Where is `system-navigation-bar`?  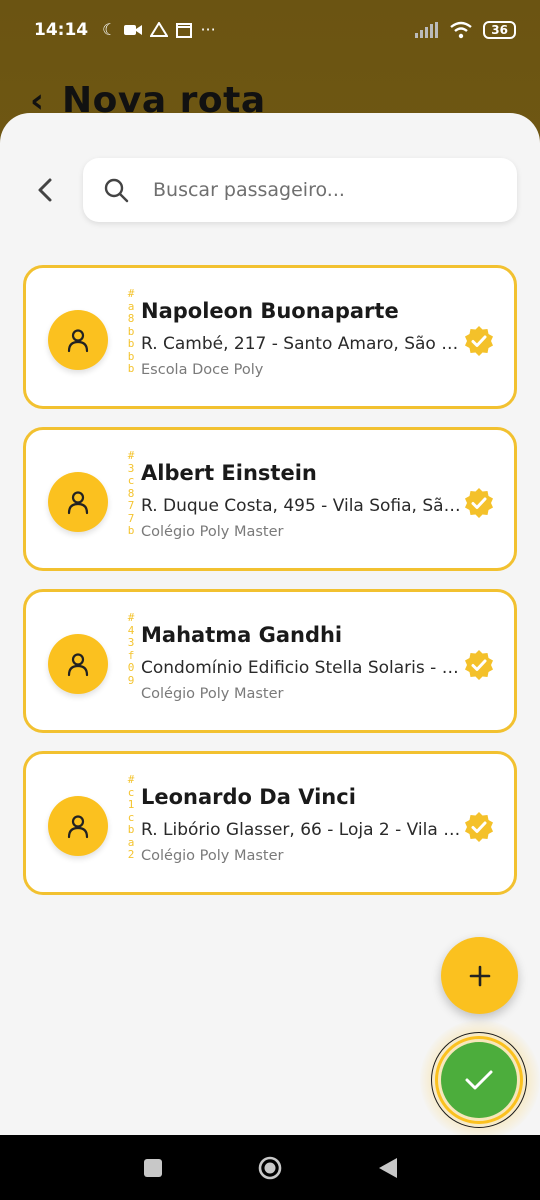 system-navigation-bar is located at coordinates (270, 1167).